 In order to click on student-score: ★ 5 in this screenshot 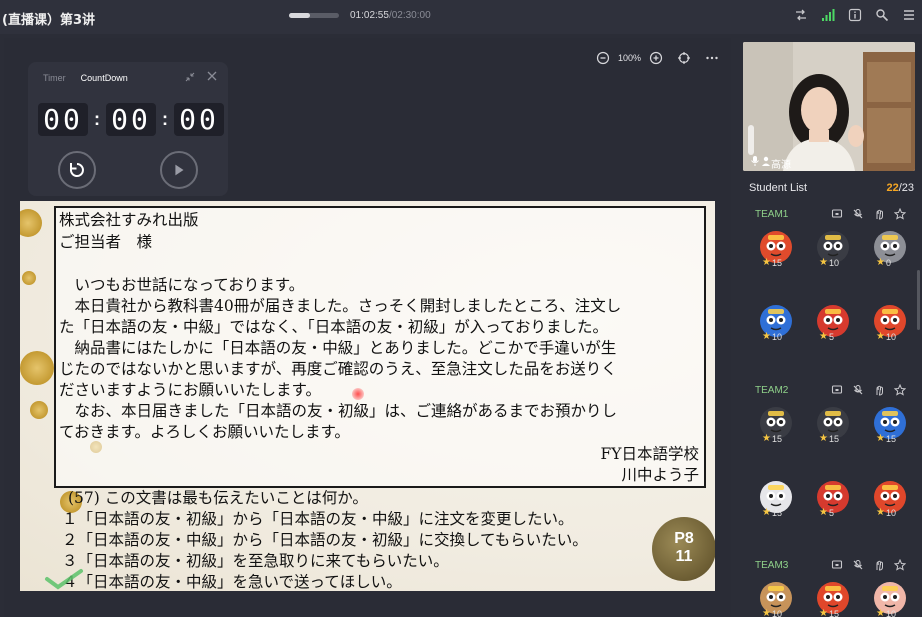, I will do `click(826, 512)`.